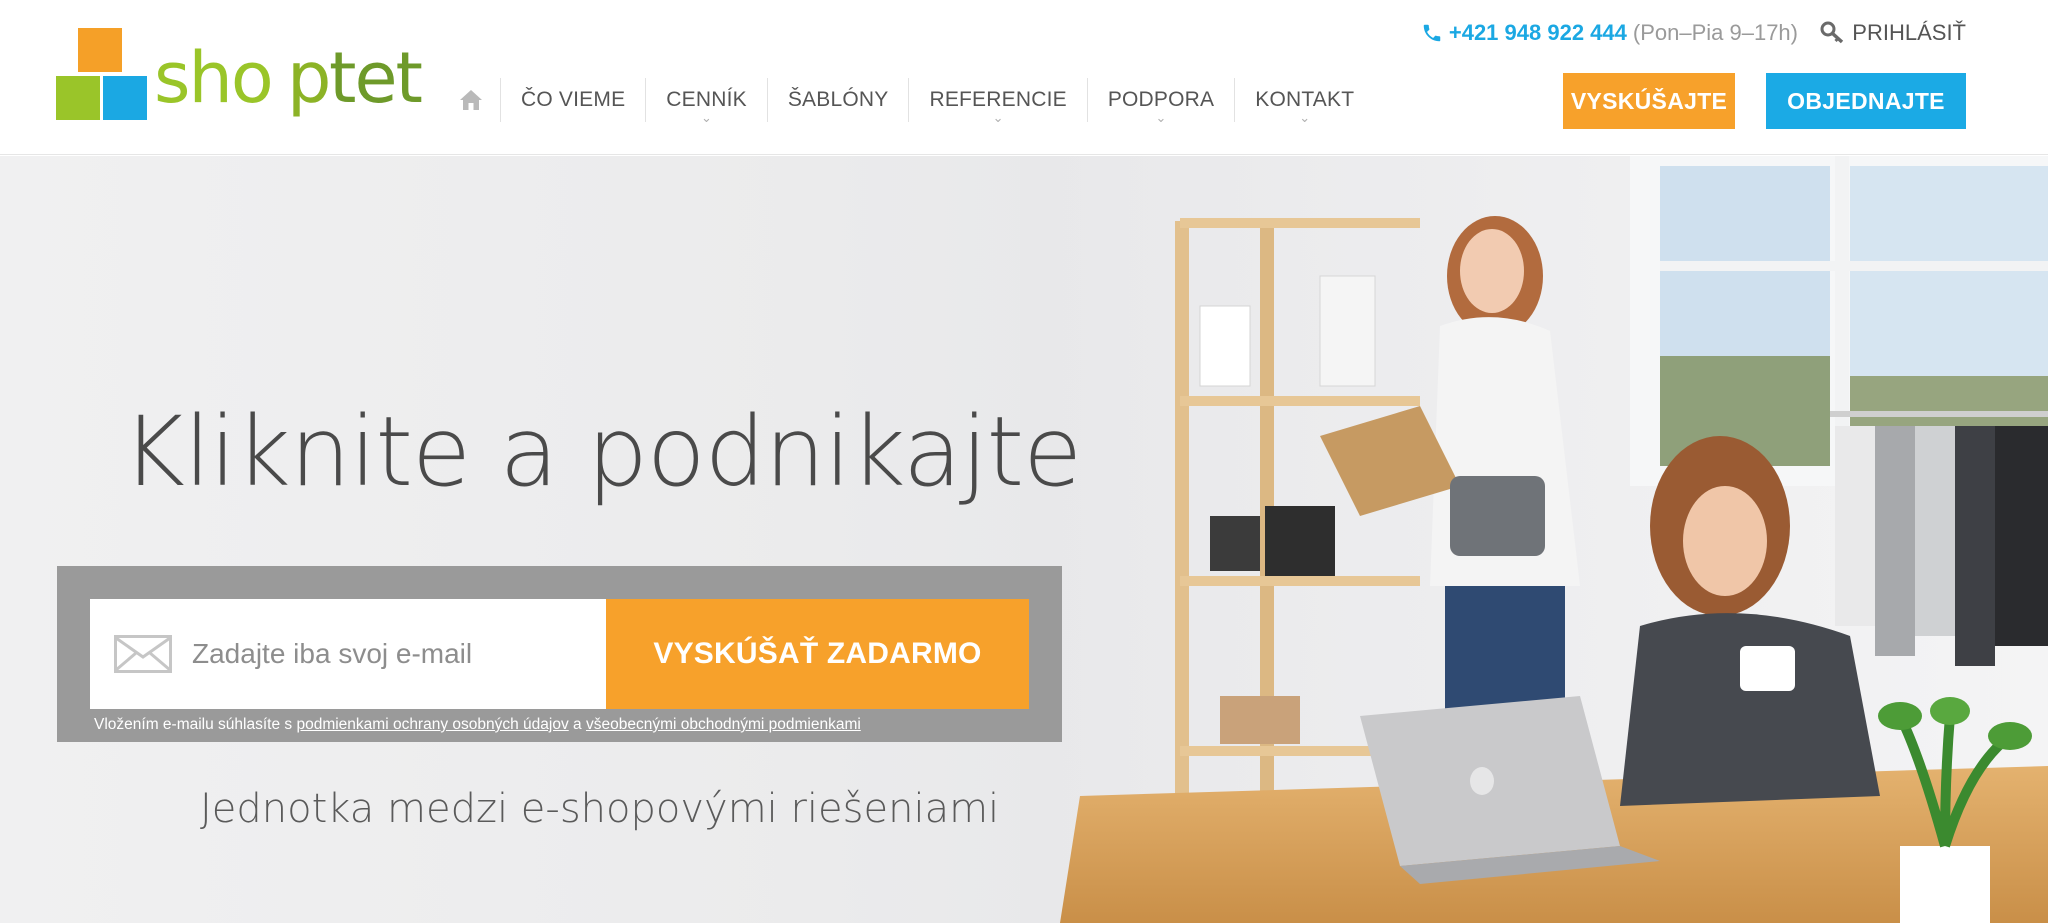  I want to click on nav-item-label: KONTAKT, so click(1305, 99).